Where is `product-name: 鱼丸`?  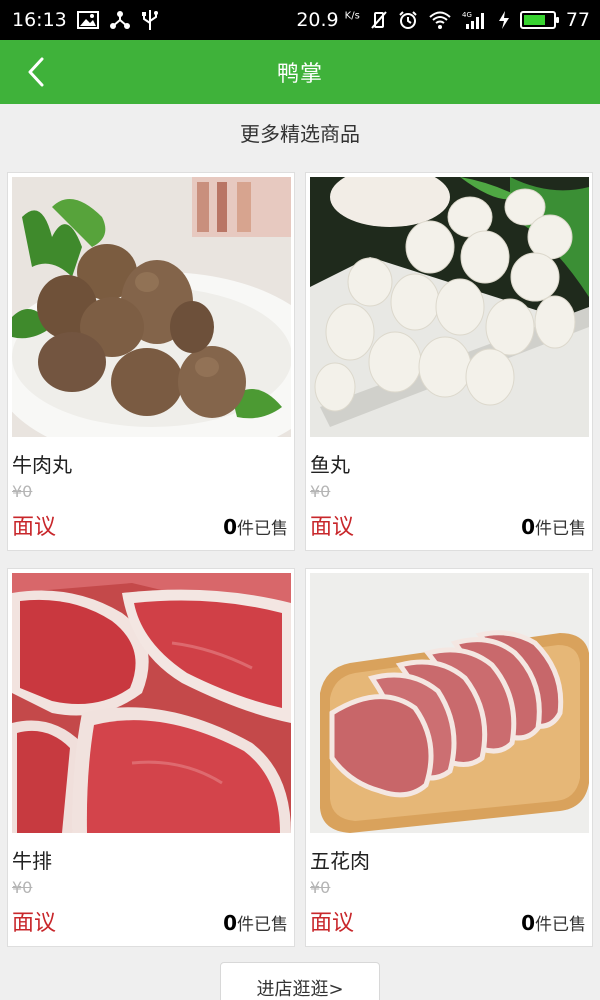
product-name: 鱼丸 is located at coordinates (330, 465).